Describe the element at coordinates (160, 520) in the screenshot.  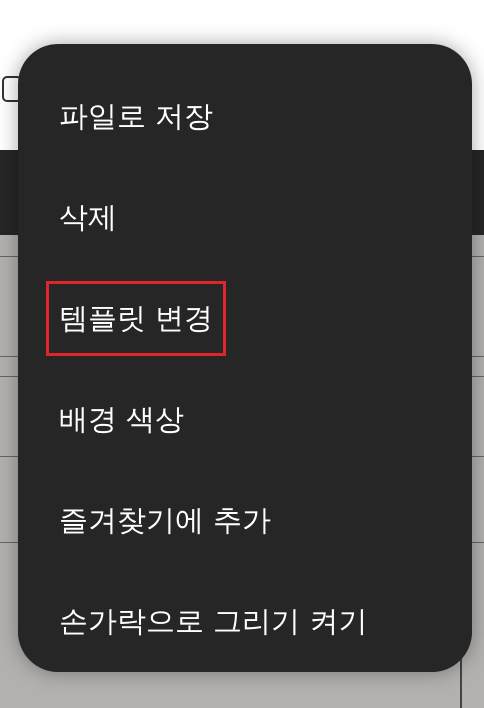
I see `menu-item: 즐겨찾기에 추가` at that location.